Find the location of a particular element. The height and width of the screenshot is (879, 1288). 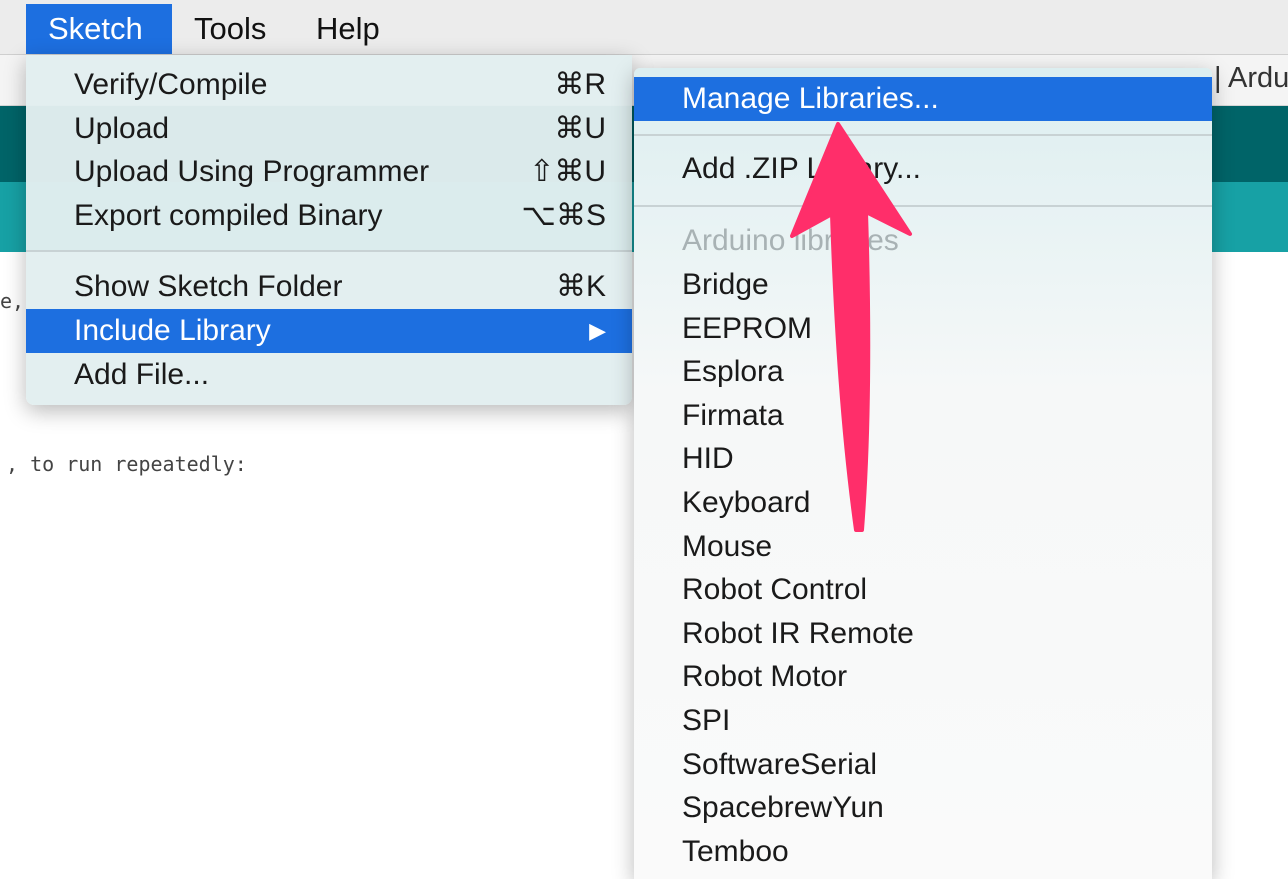

menu-item-label: Verify/Compile is located at coordinates (171, 84).